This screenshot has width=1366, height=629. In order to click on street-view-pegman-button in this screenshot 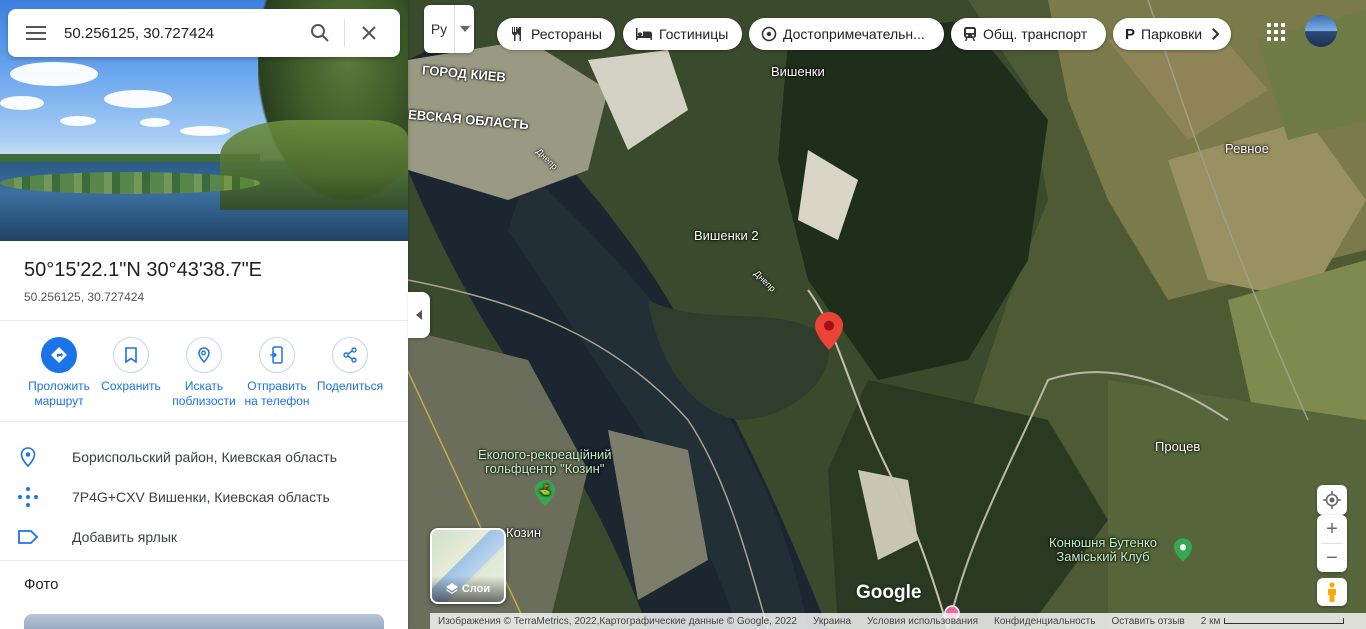, I will do `click(1332, 592)`.